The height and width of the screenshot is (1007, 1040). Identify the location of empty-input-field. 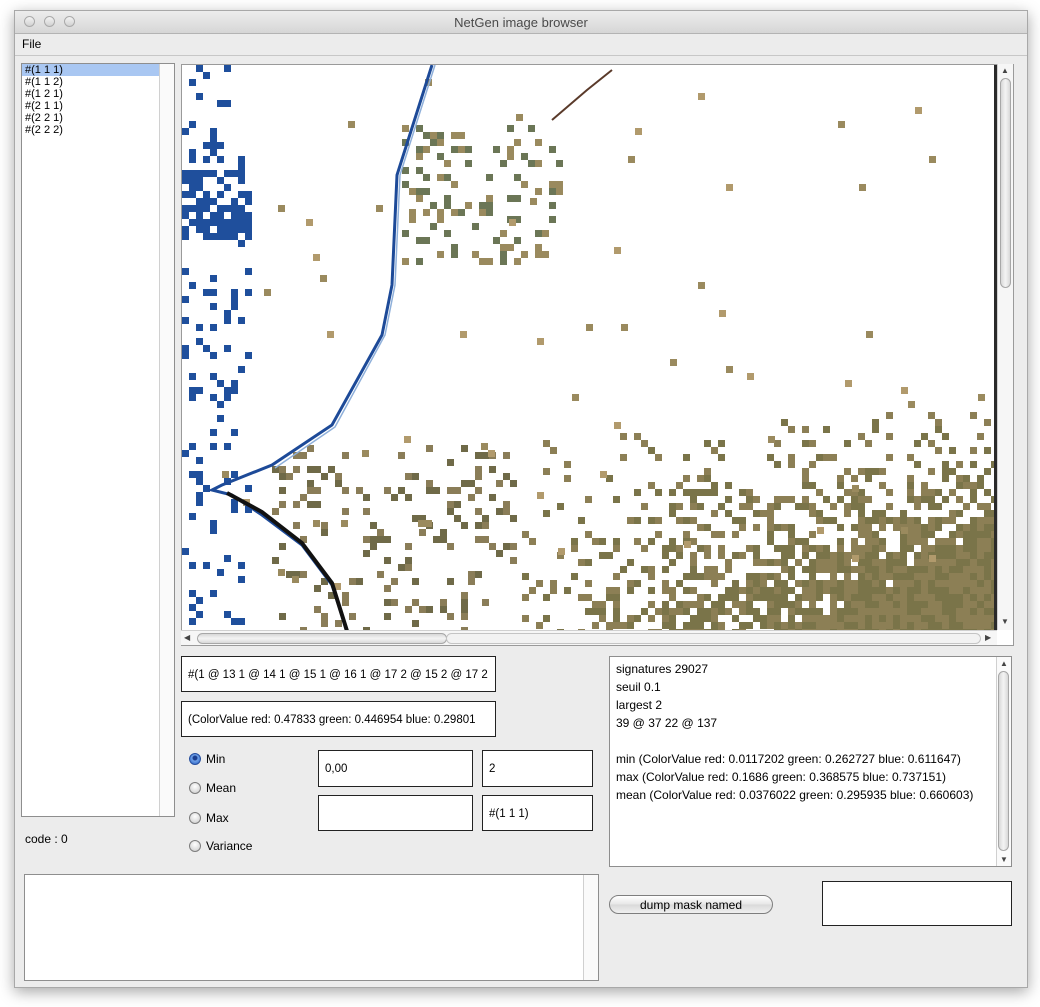
(395, 813).